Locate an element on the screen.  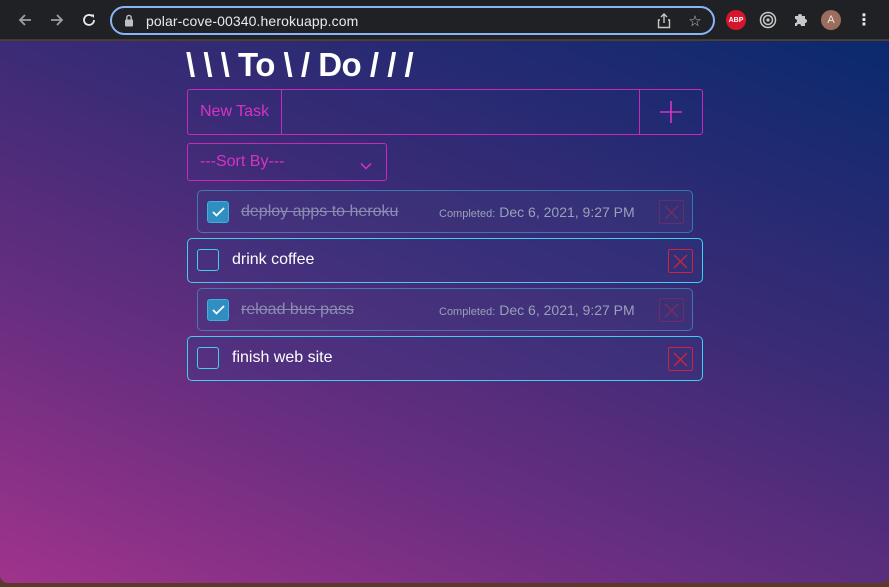
profile-avatar: A is located at coordinates (831, 20).